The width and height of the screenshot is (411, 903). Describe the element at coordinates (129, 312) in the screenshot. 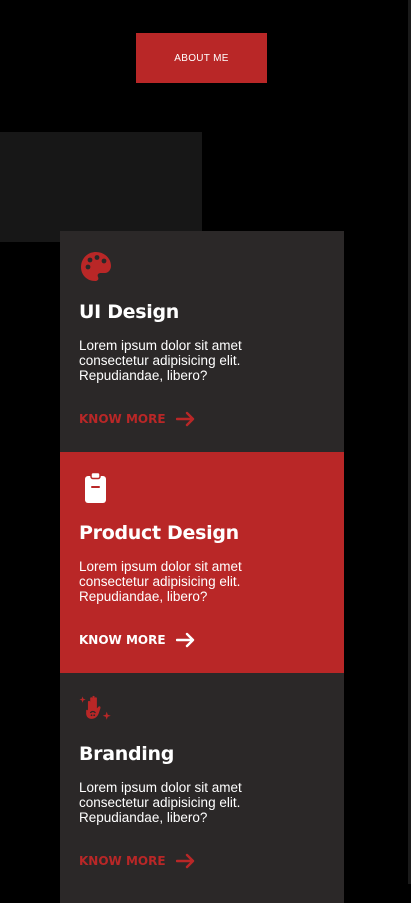

I see `service-title: UI Design` at that location.